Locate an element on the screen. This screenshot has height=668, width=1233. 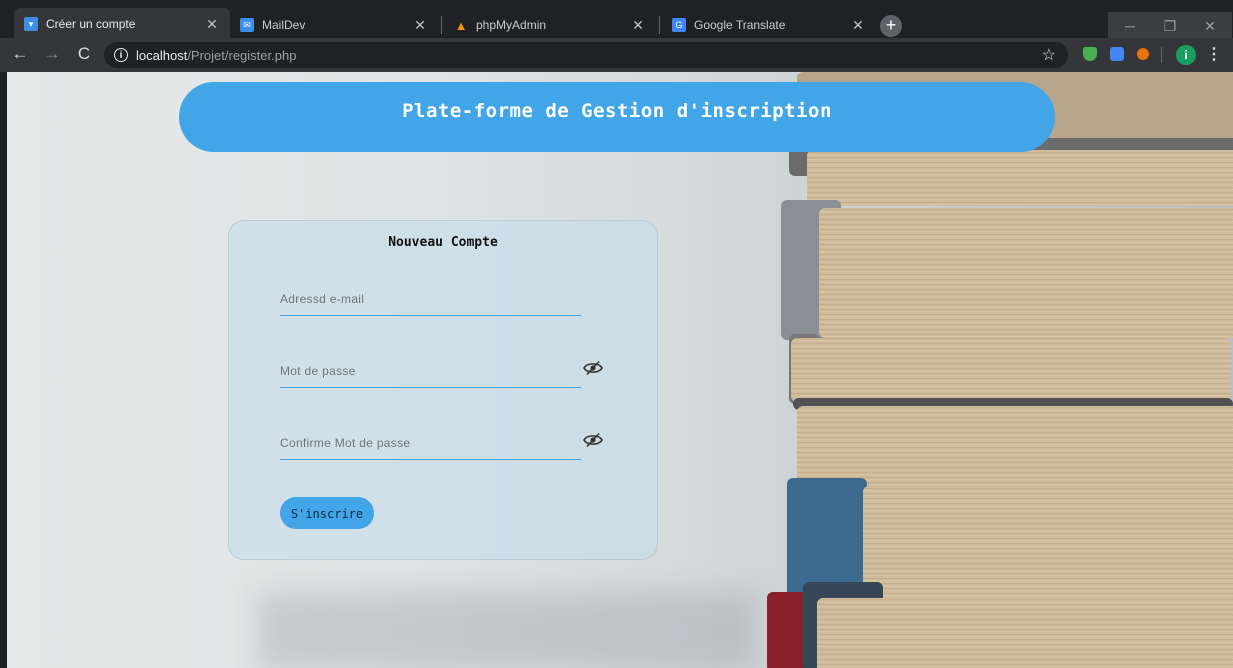
page-icon: ▾ is located at coordinates (31, 24).